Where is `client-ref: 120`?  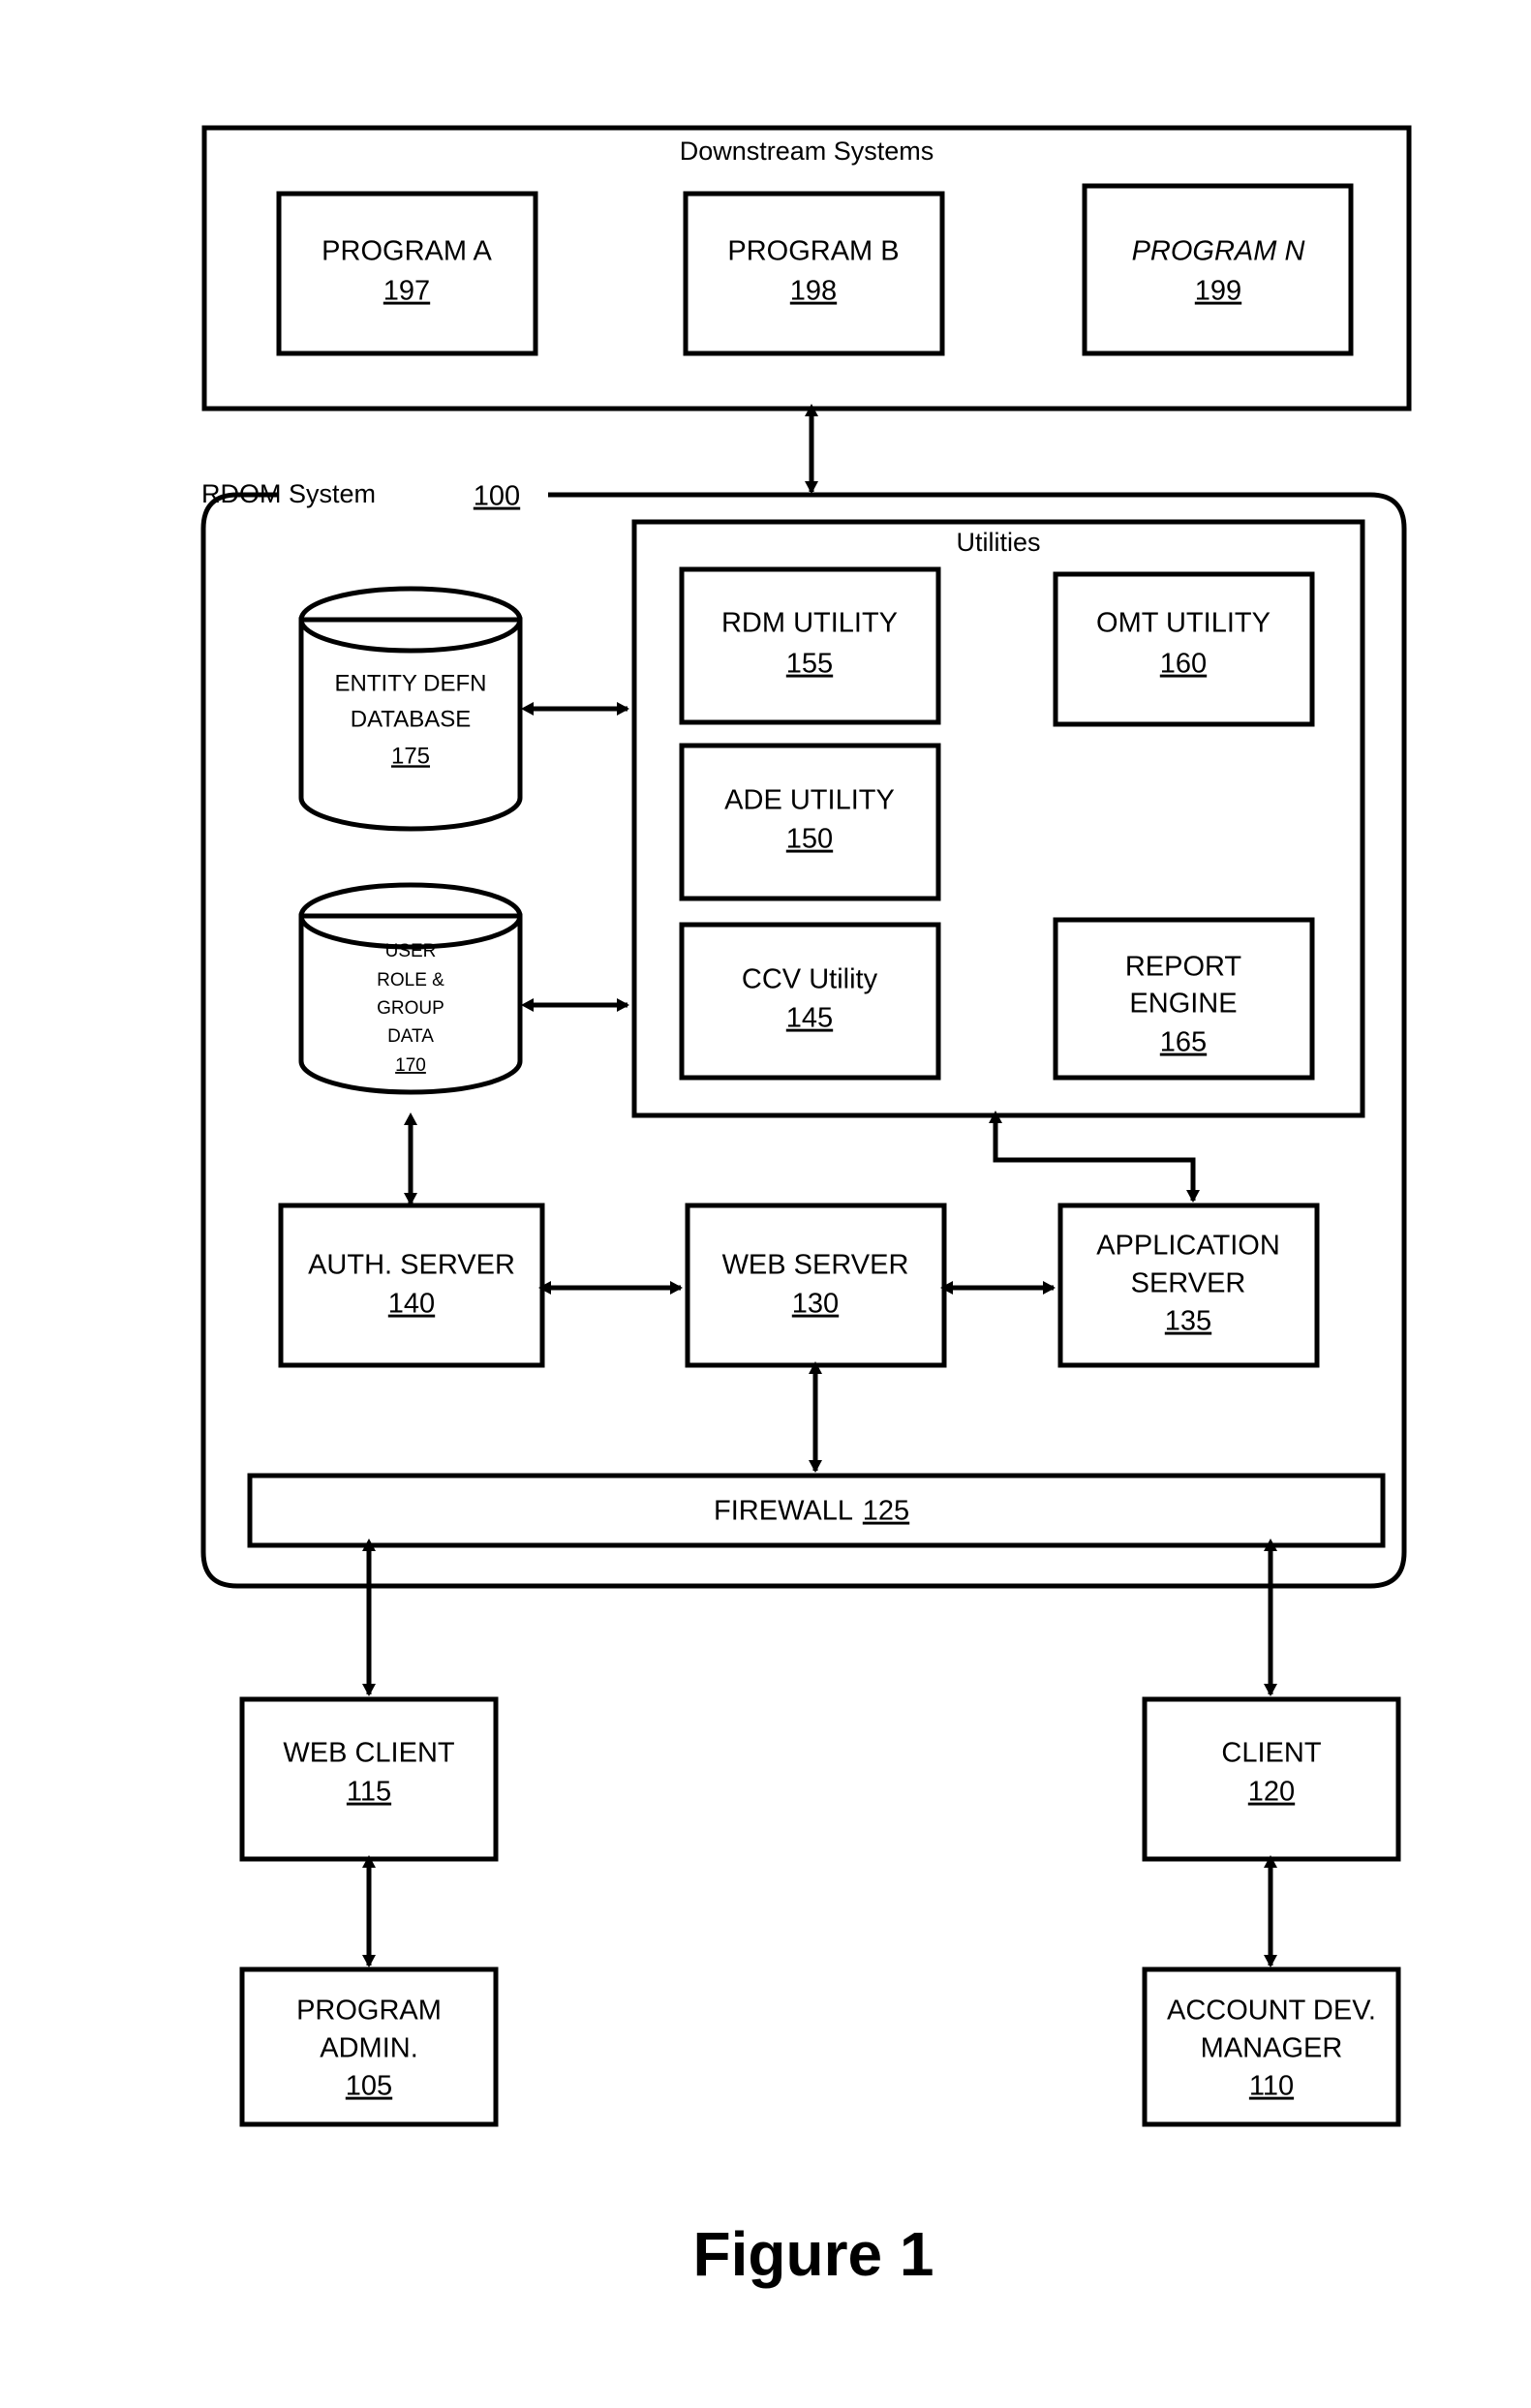
client-ref: 120 is located at coordinates (1271, 1793).